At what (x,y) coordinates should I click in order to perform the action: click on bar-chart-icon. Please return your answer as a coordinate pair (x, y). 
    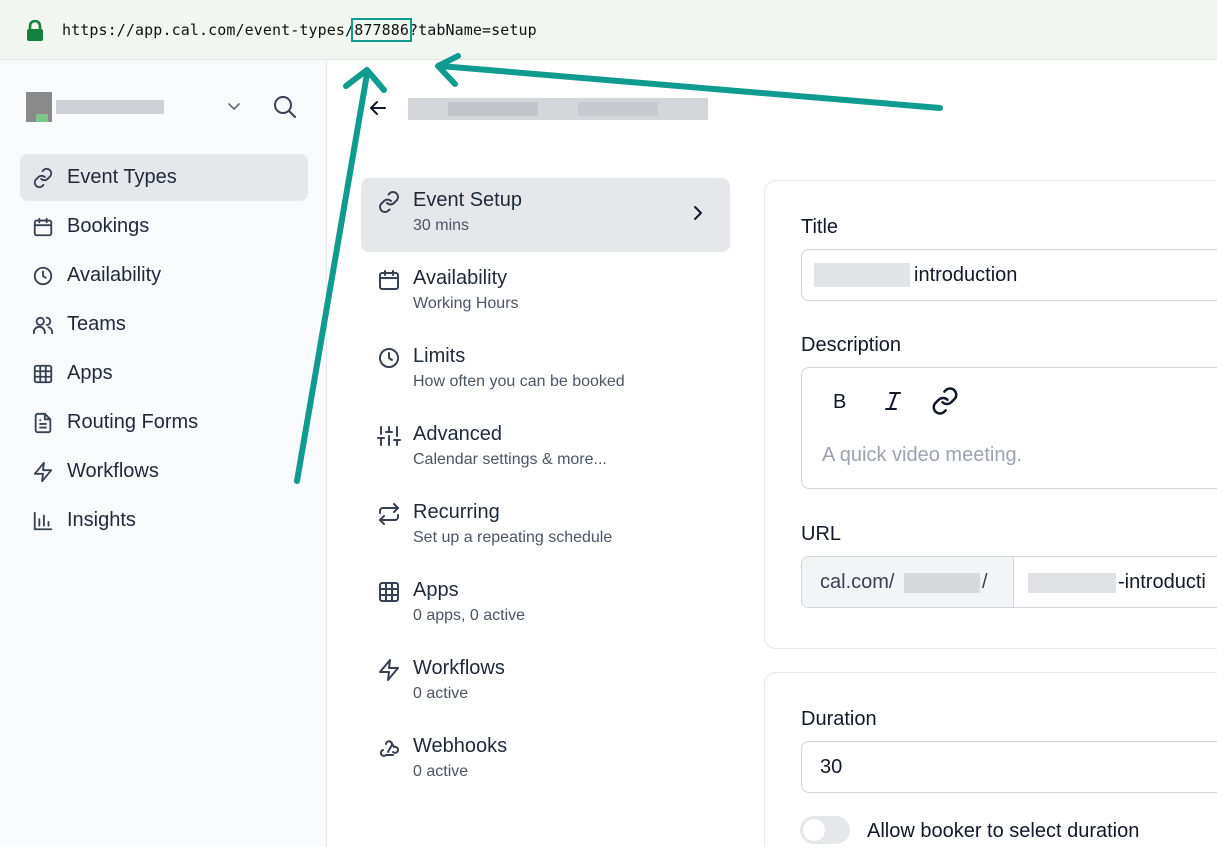
    Looking at the image, I should click on (43, 520).